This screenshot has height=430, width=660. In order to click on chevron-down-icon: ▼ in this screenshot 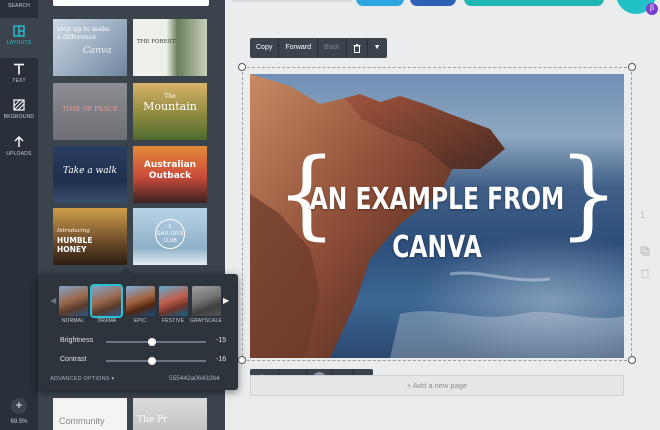, I will do `click(377, 47)`.